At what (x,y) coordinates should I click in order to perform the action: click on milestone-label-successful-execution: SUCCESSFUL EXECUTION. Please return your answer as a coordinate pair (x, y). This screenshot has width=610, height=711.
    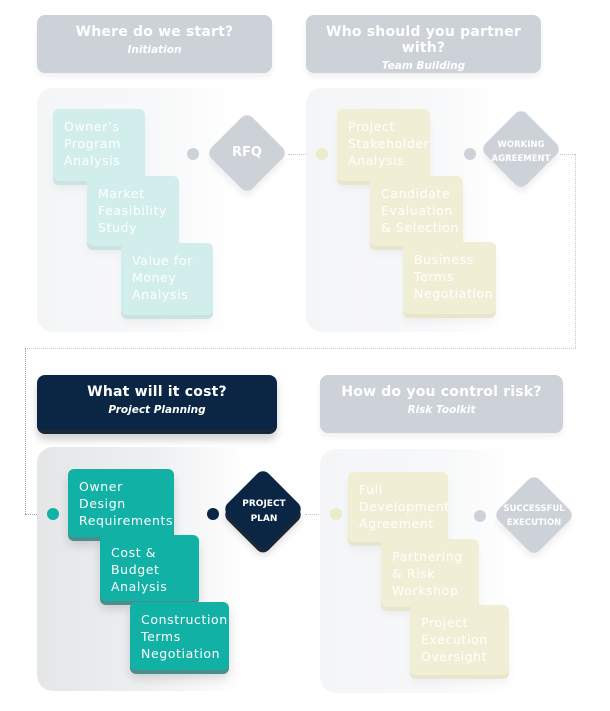
    Looking at the image, I should click on (534, 516).